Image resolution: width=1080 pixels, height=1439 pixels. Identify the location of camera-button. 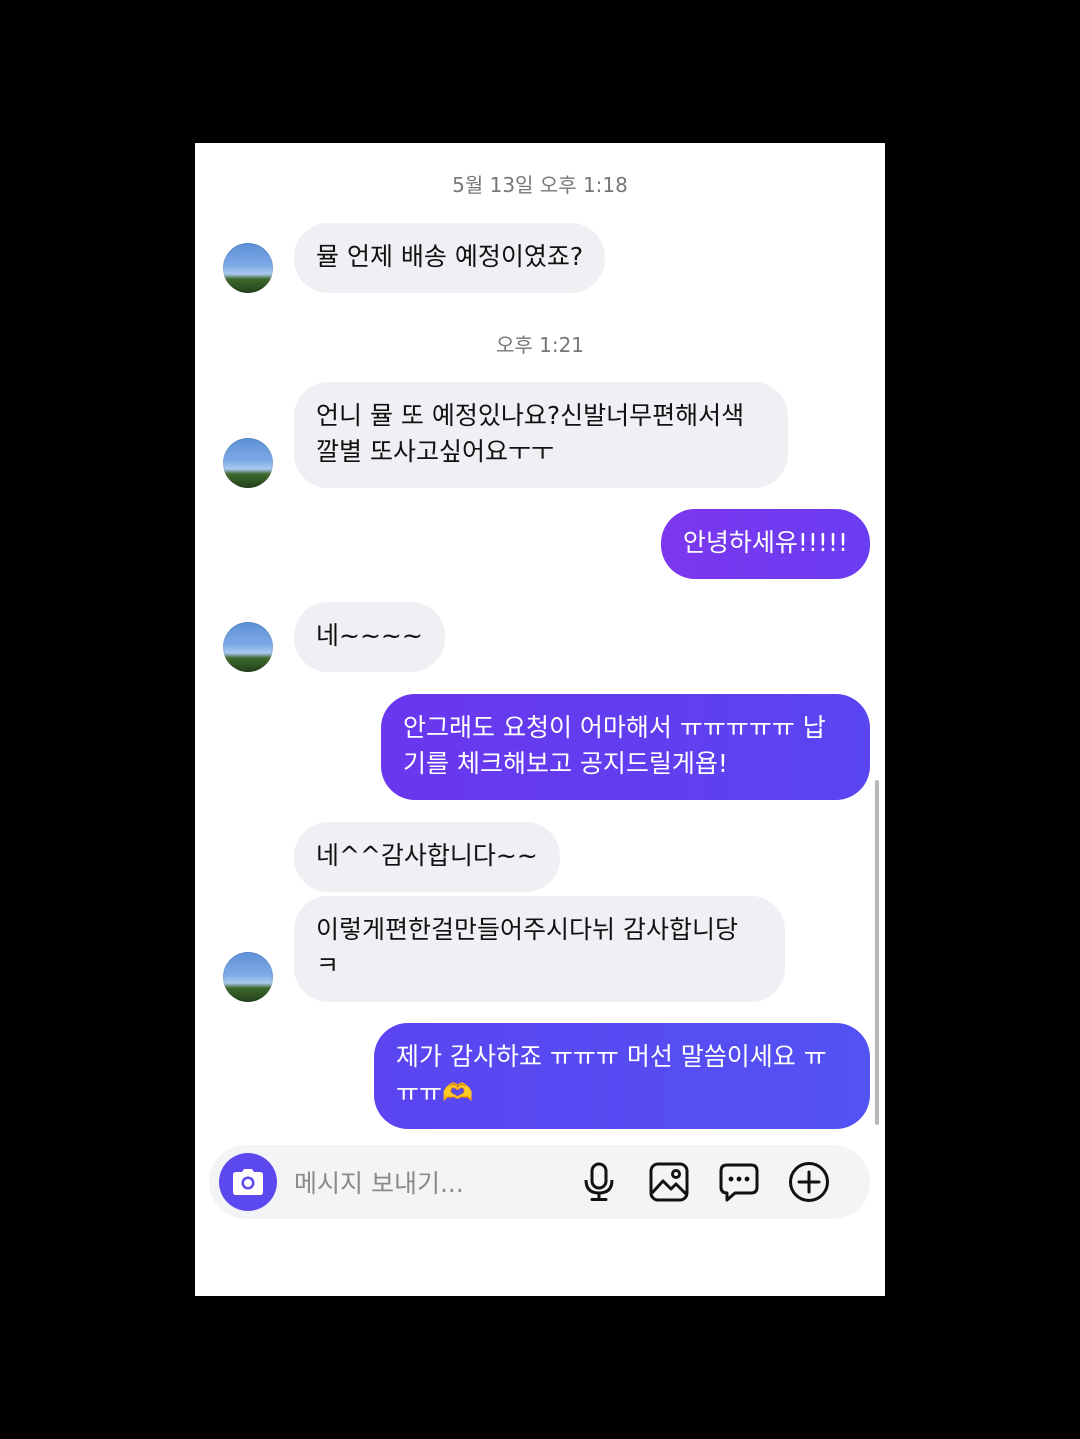
(248, 1182).